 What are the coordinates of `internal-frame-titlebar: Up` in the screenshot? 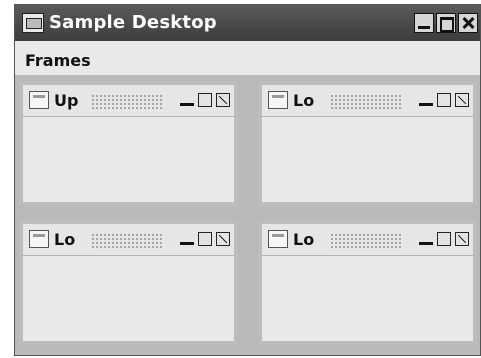 It's located at (128, 101).